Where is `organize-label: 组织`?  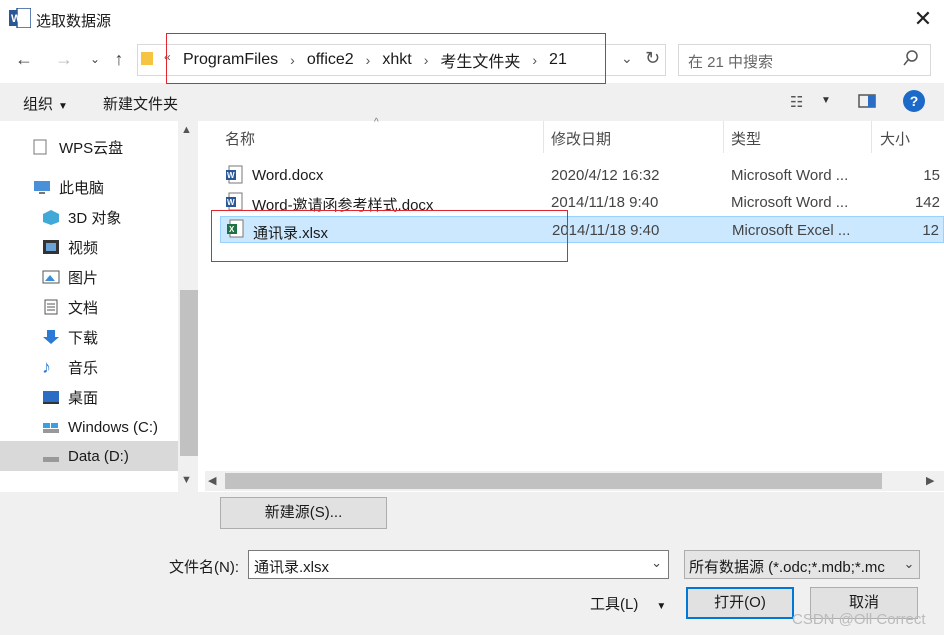
organize-label: 组织 is located at coordinates (38, 104).